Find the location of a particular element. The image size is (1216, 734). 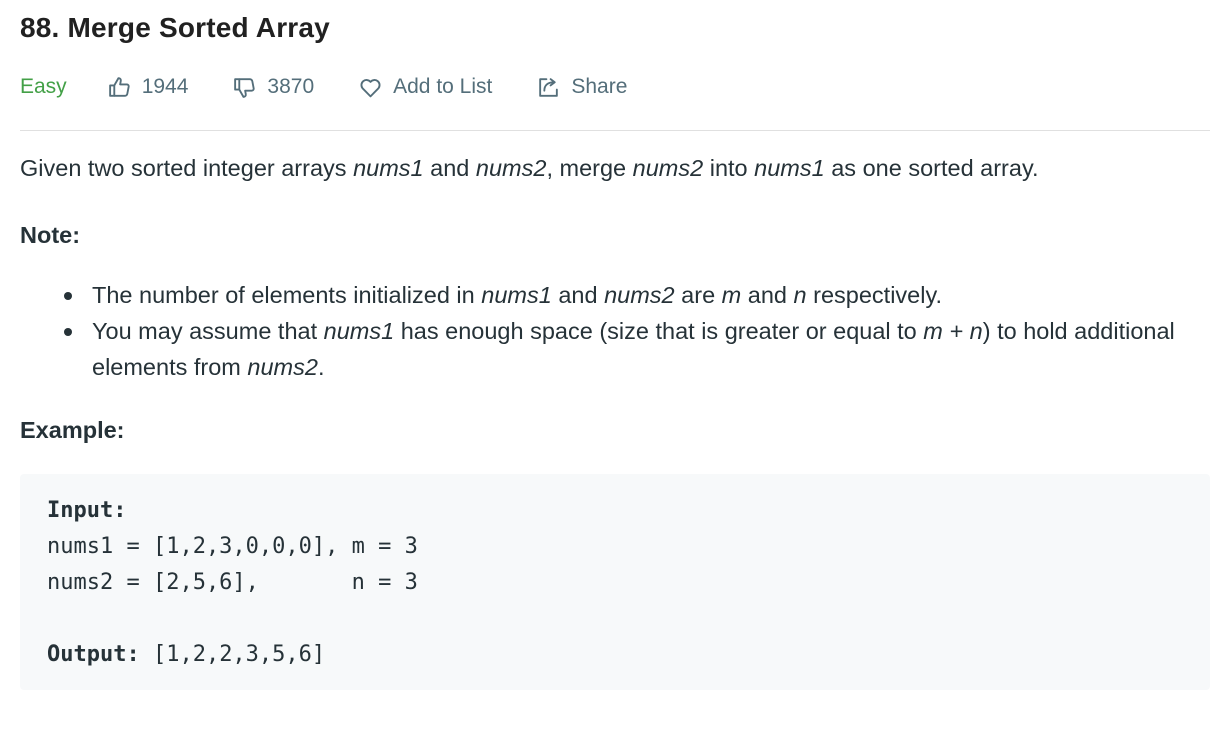

description-text: and is located at coordinates (450, 168).